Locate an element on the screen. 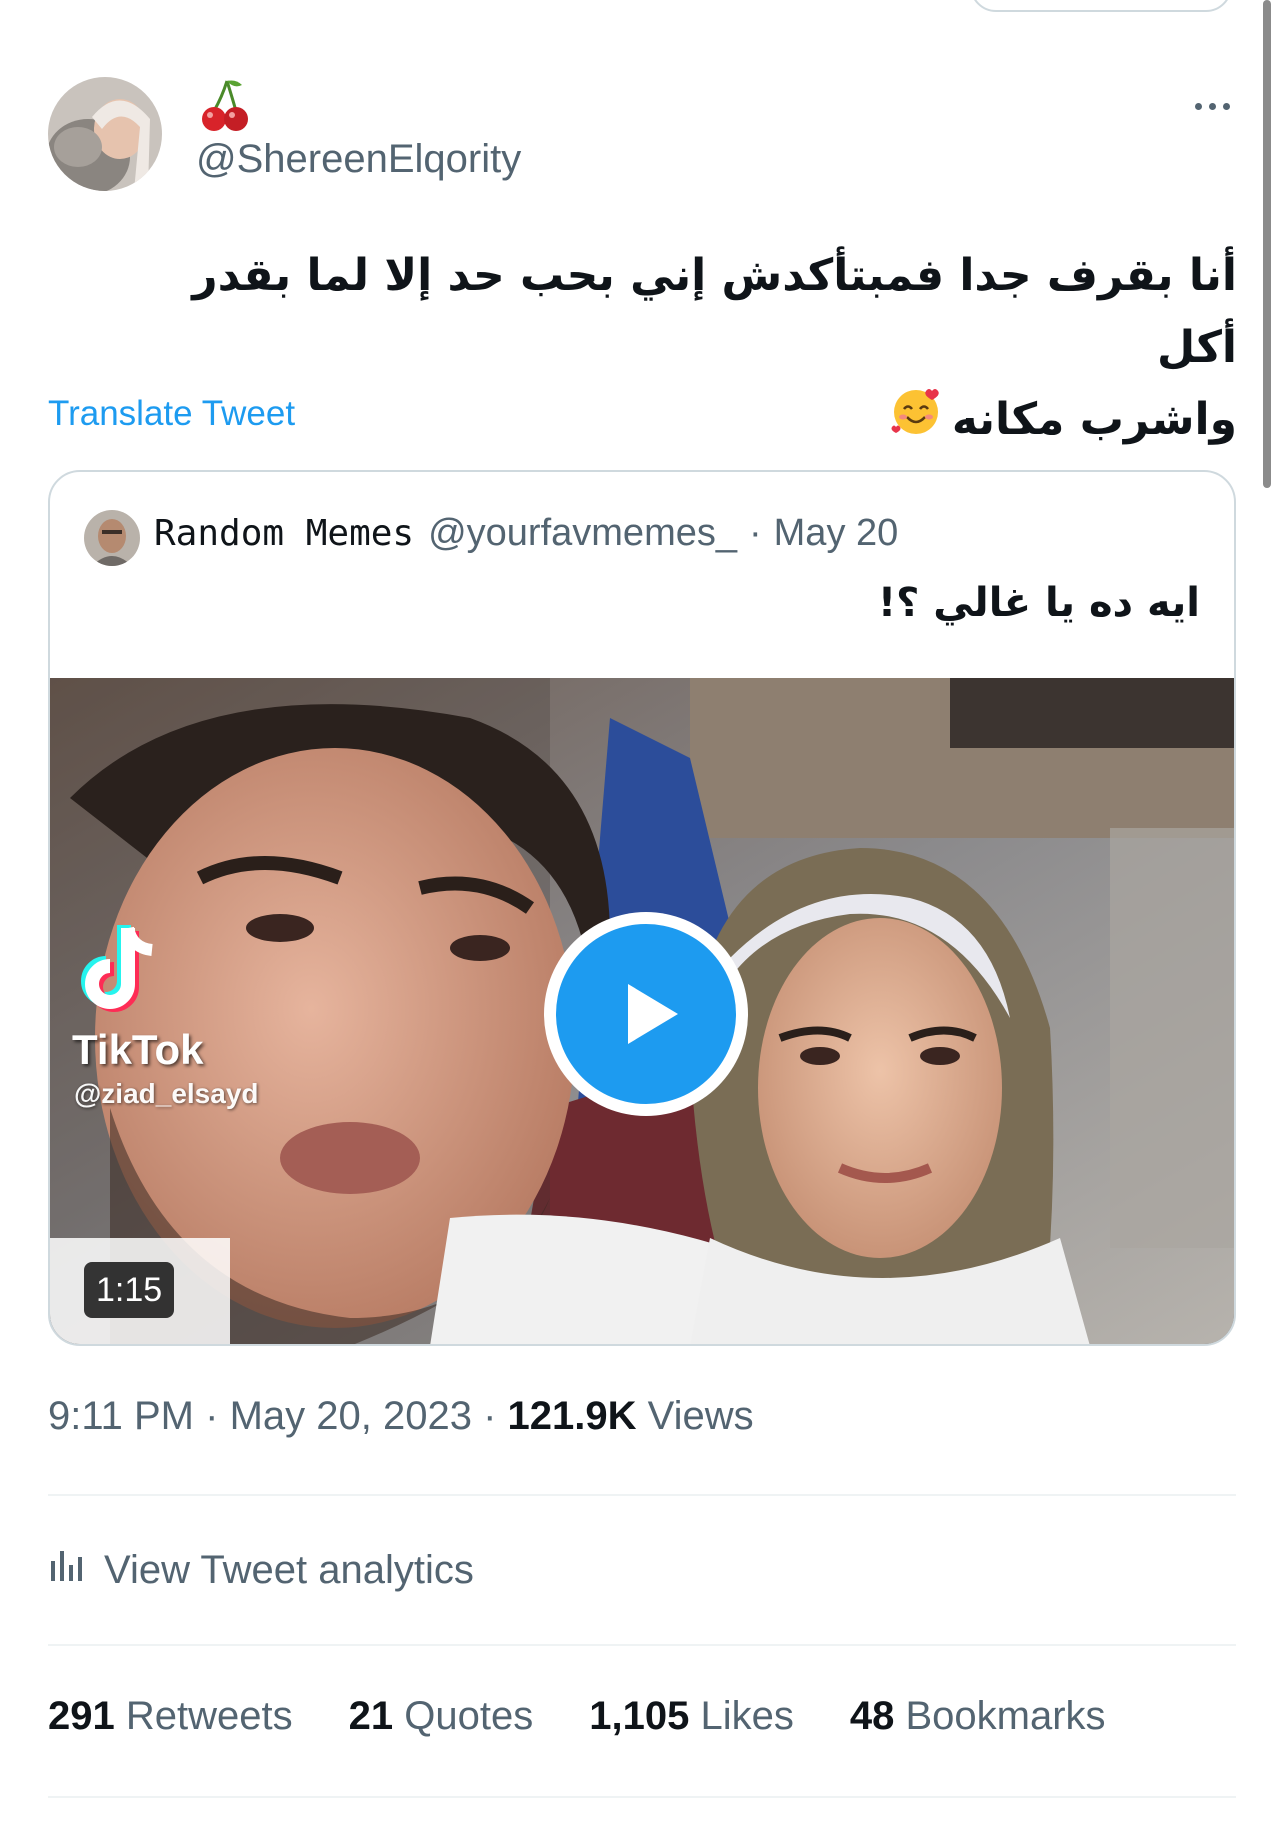 The width and height of the screenshot is (1283, 1838). tweet-meta: 9:11 PM · May 20, 2023 · 121.9K Views is located at coordinates (401, 1416).